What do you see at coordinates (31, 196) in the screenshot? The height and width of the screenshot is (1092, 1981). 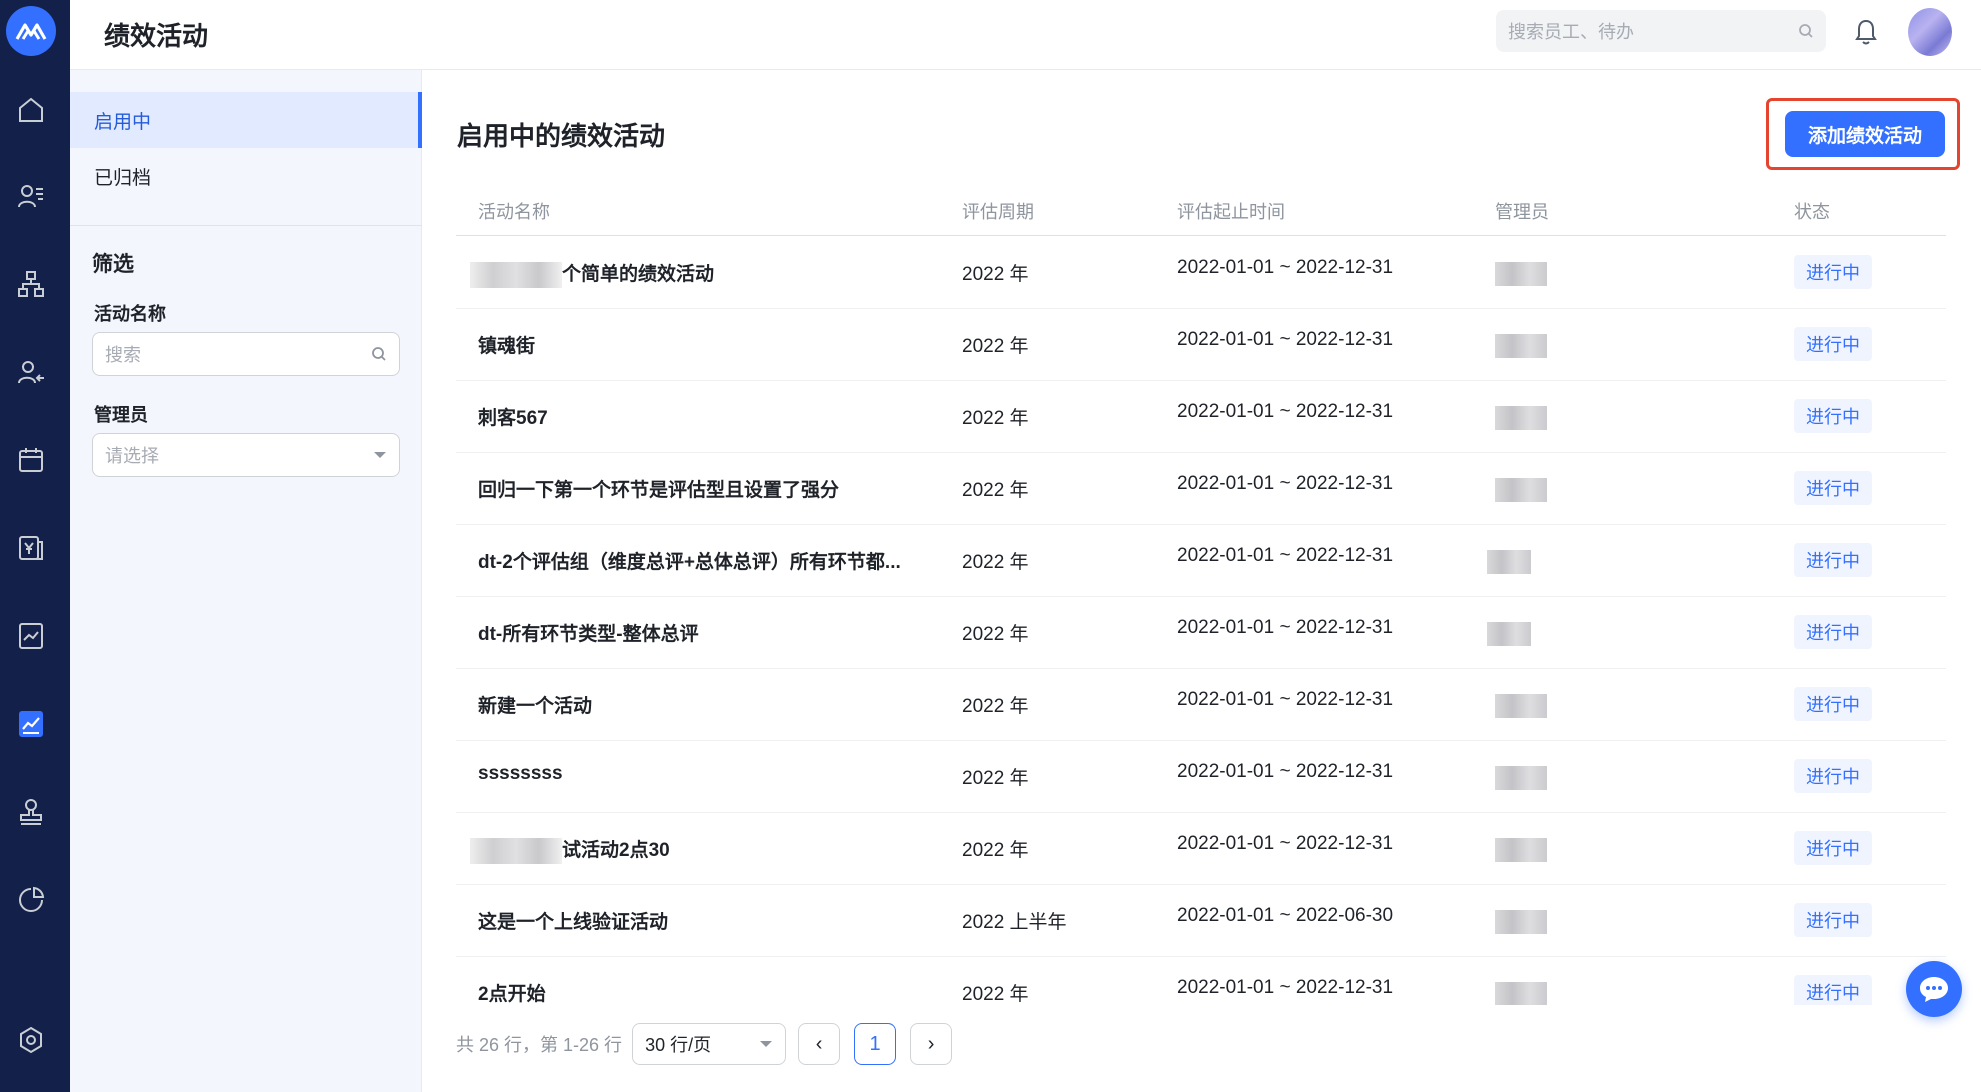 I see `employee-list-icon` at bounding box center [31, 196].